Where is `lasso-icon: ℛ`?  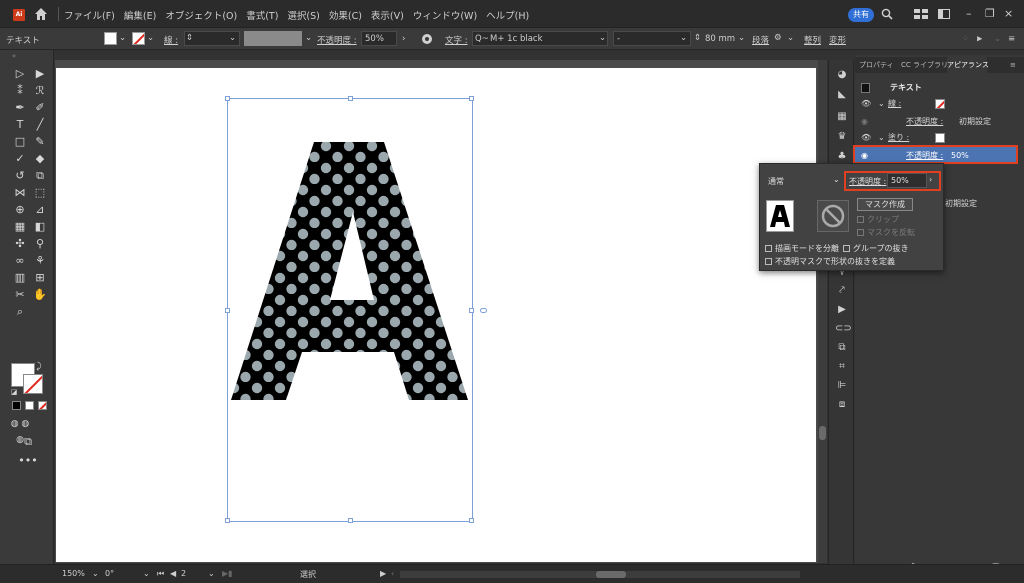 lasso-icon: ℛ is located at coordinates (40, 91).